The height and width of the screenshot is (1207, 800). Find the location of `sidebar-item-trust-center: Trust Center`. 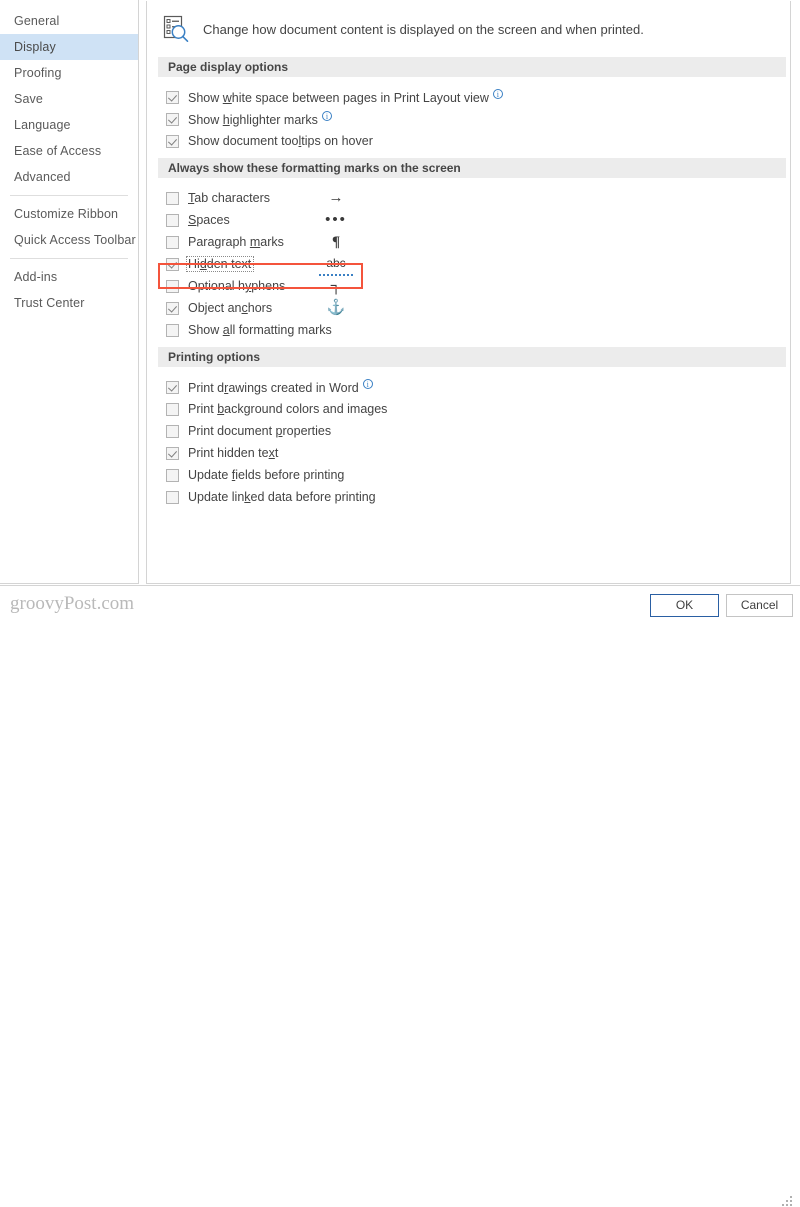

sidebar-item-trust-center: Trust Center is located at coordinates (69, 303).